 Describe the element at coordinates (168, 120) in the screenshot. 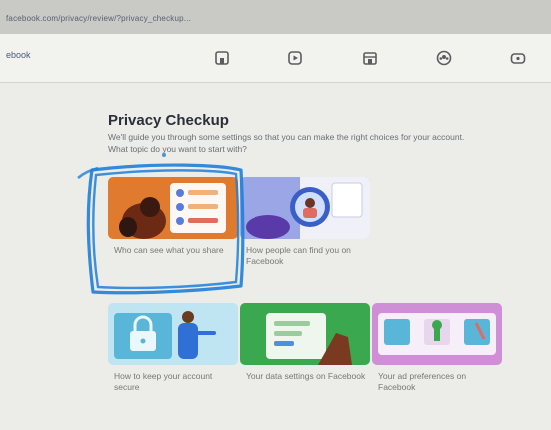

I see `page-title: Privacy Checkup` at that location.